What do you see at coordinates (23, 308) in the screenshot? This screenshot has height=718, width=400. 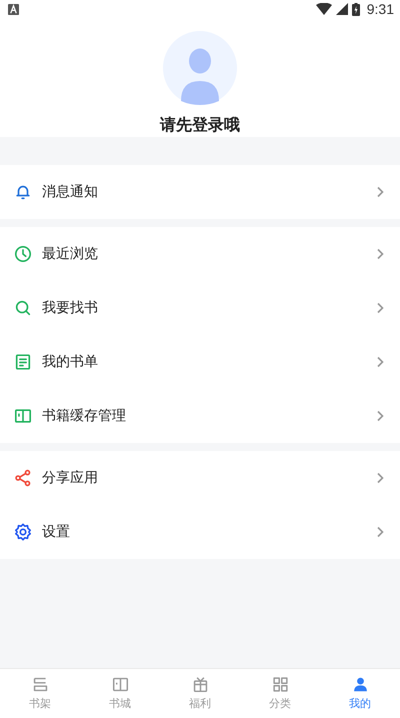 I see `search-icon` at bounding box center [23, 308].